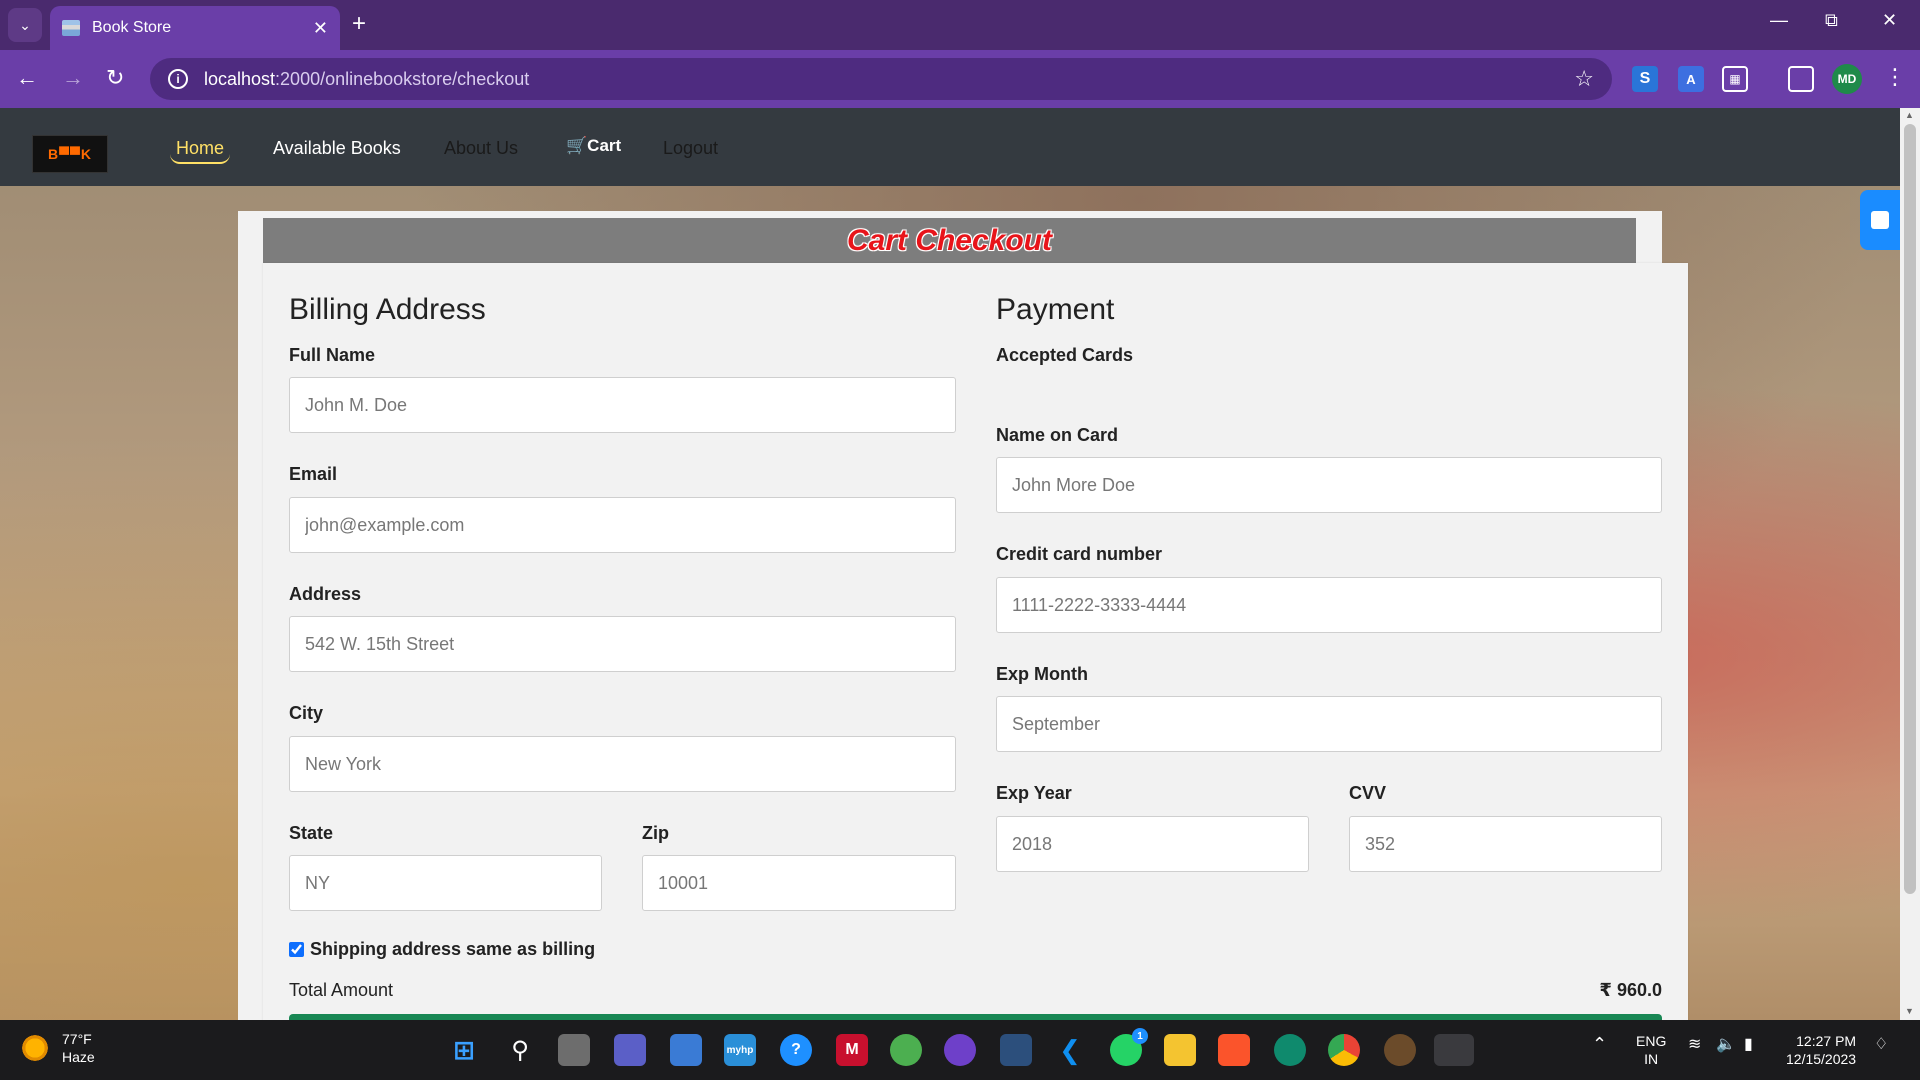 This screenshot has width=1920, height=1080. I want to click on system-clock: 12:27 PM 12/15/2023, so click(1821, 1050).